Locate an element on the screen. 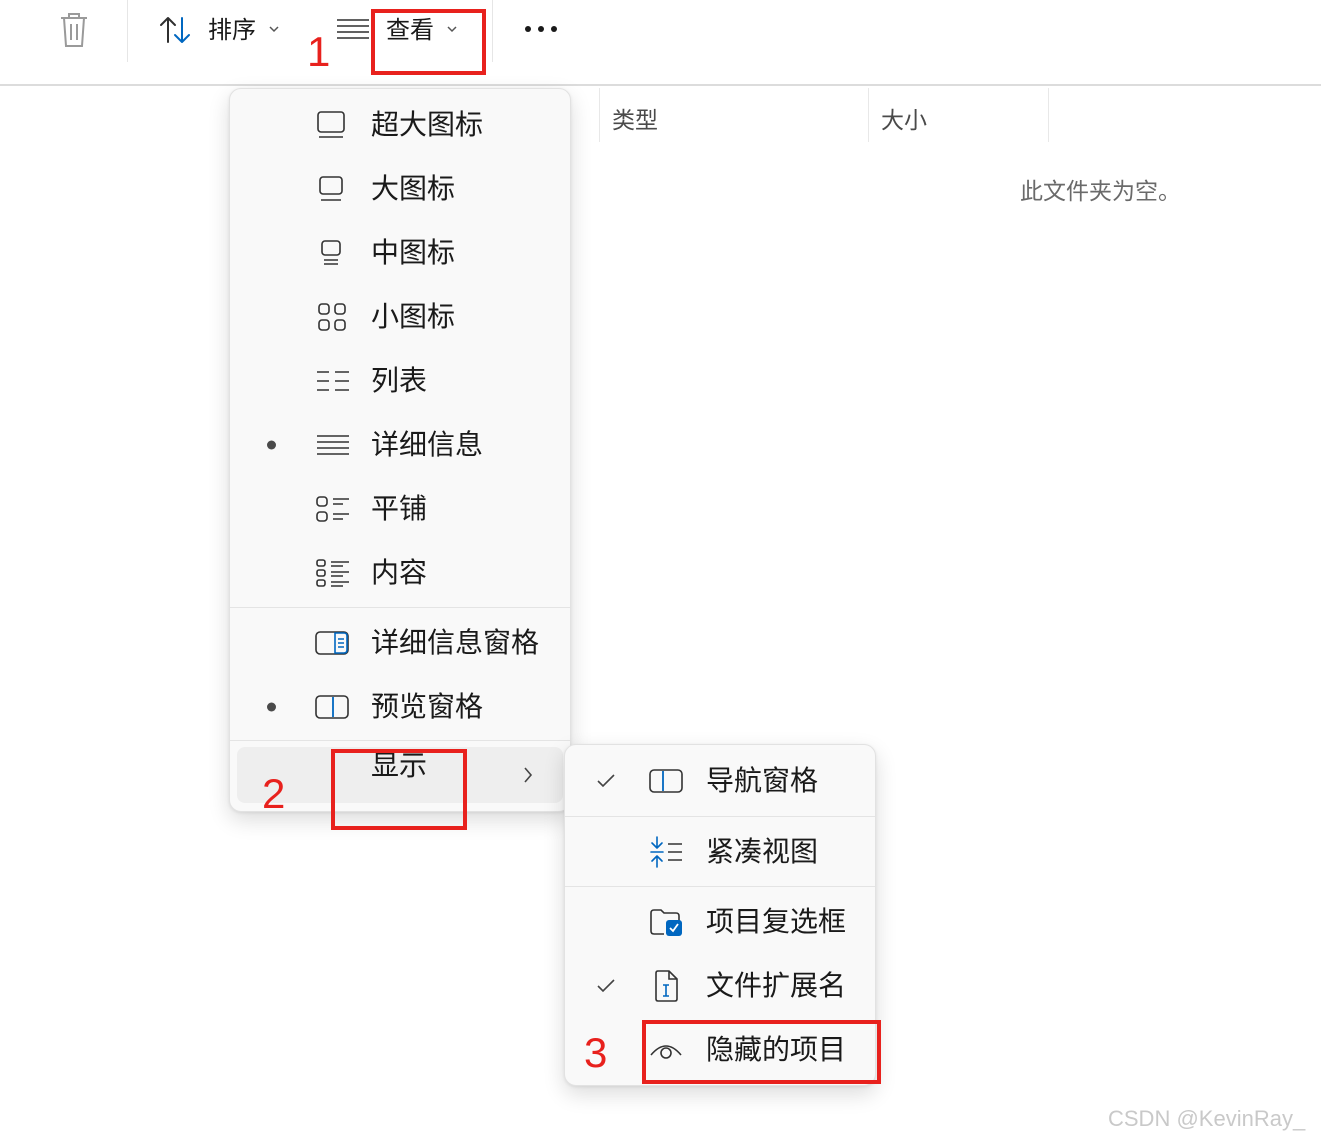 Image resolution: width=1321 pixels, height=1141 pixels. menu-item-label: 大图标 is located at coordinates (413, 188).